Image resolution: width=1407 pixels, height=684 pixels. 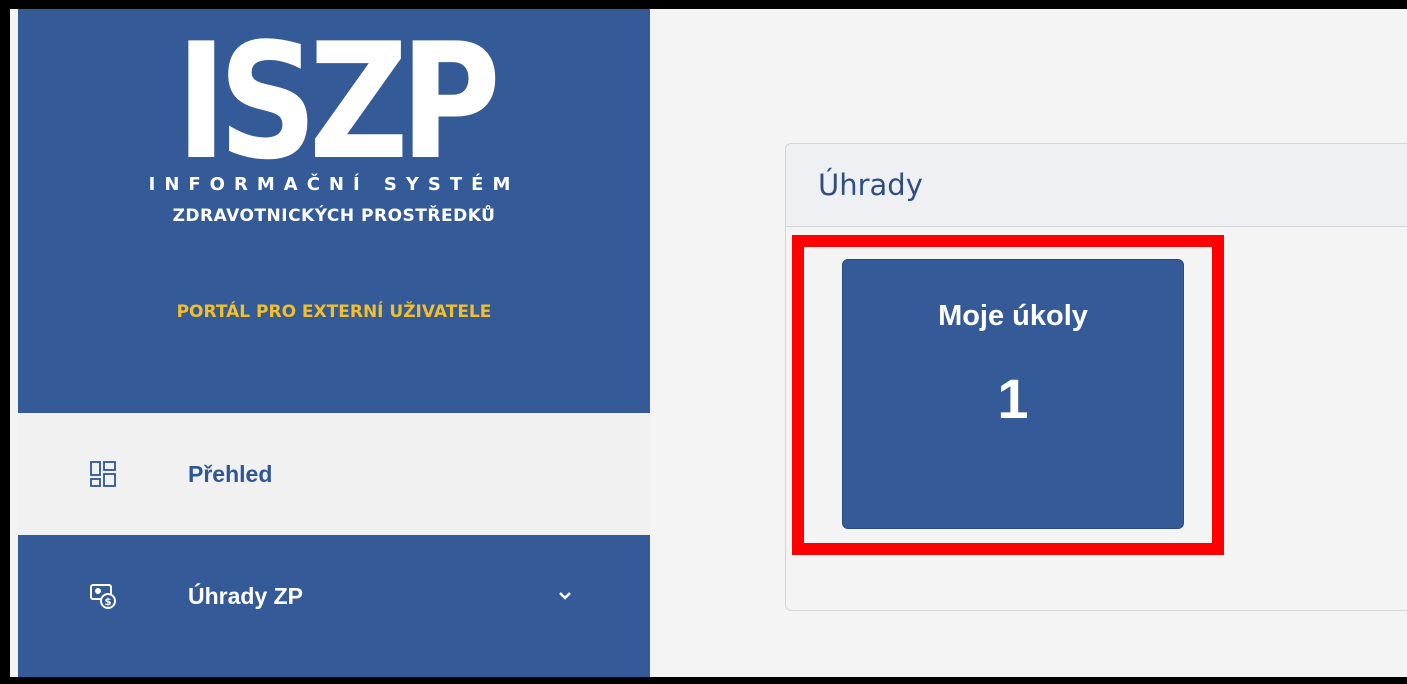 I want to click on sidebar-item-label: Úhrady ZP, so click(x=246, y=595).